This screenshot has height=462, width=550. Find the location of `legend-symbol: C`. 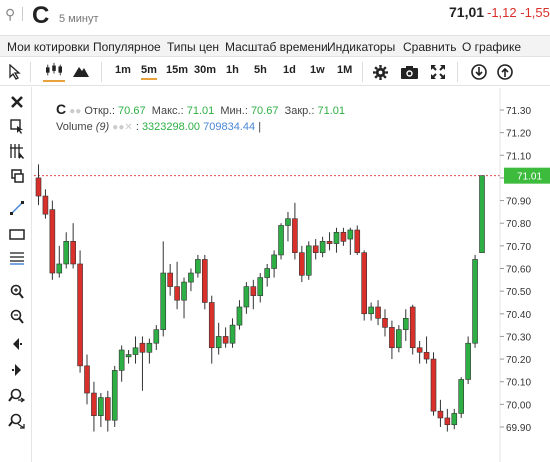

legend-symbol: C is located at coordinates (61, 109).